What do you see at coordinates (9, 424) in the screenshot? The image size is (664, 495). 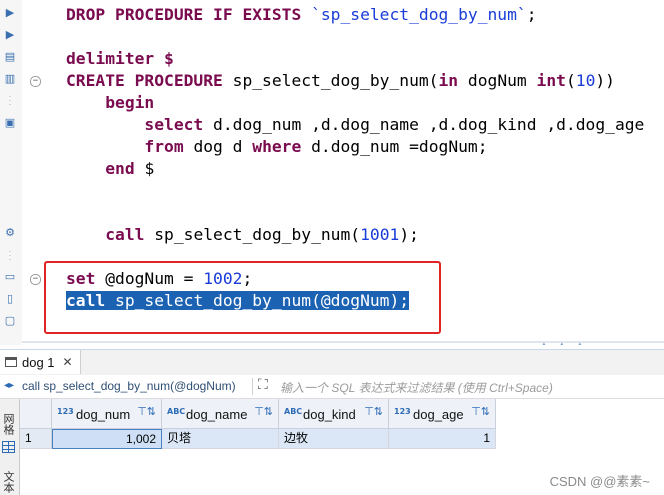 I see `tab-grid-view: 网格` at bounding box center [9, 424].